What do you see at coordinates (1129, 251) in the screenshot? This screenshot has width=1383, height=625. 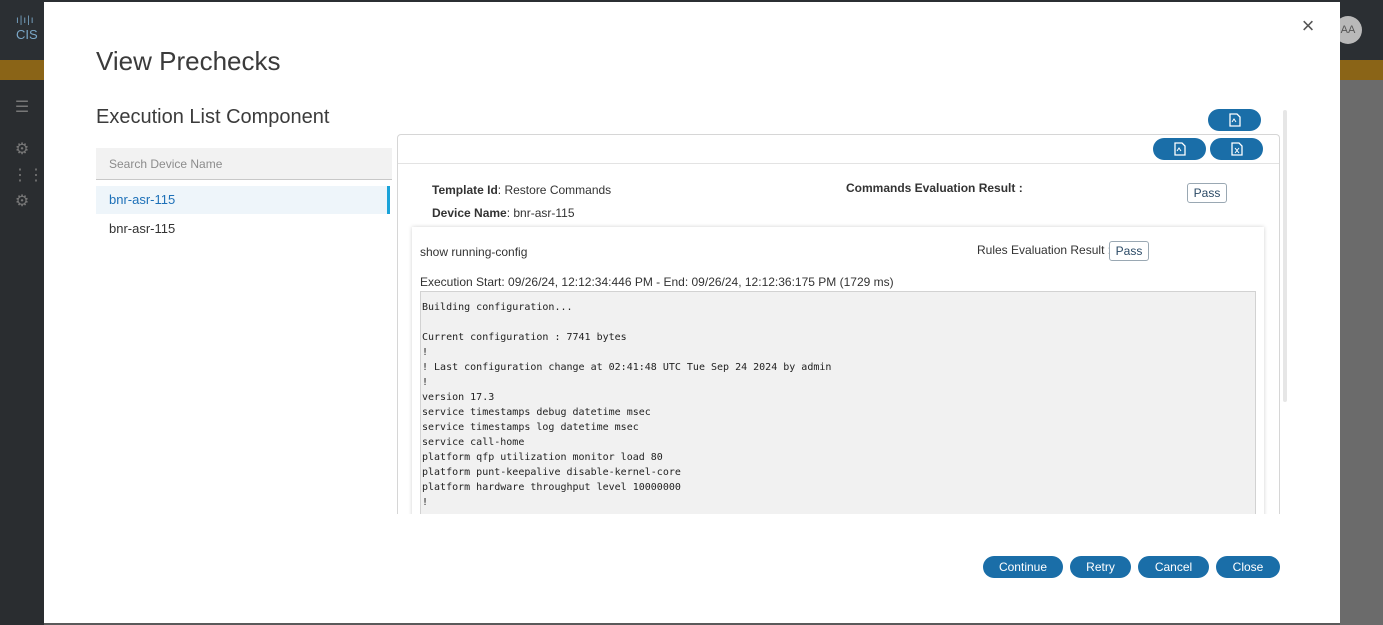 I see `rules-eval-status-badge: Pass` at bounding box center [1129, 251].